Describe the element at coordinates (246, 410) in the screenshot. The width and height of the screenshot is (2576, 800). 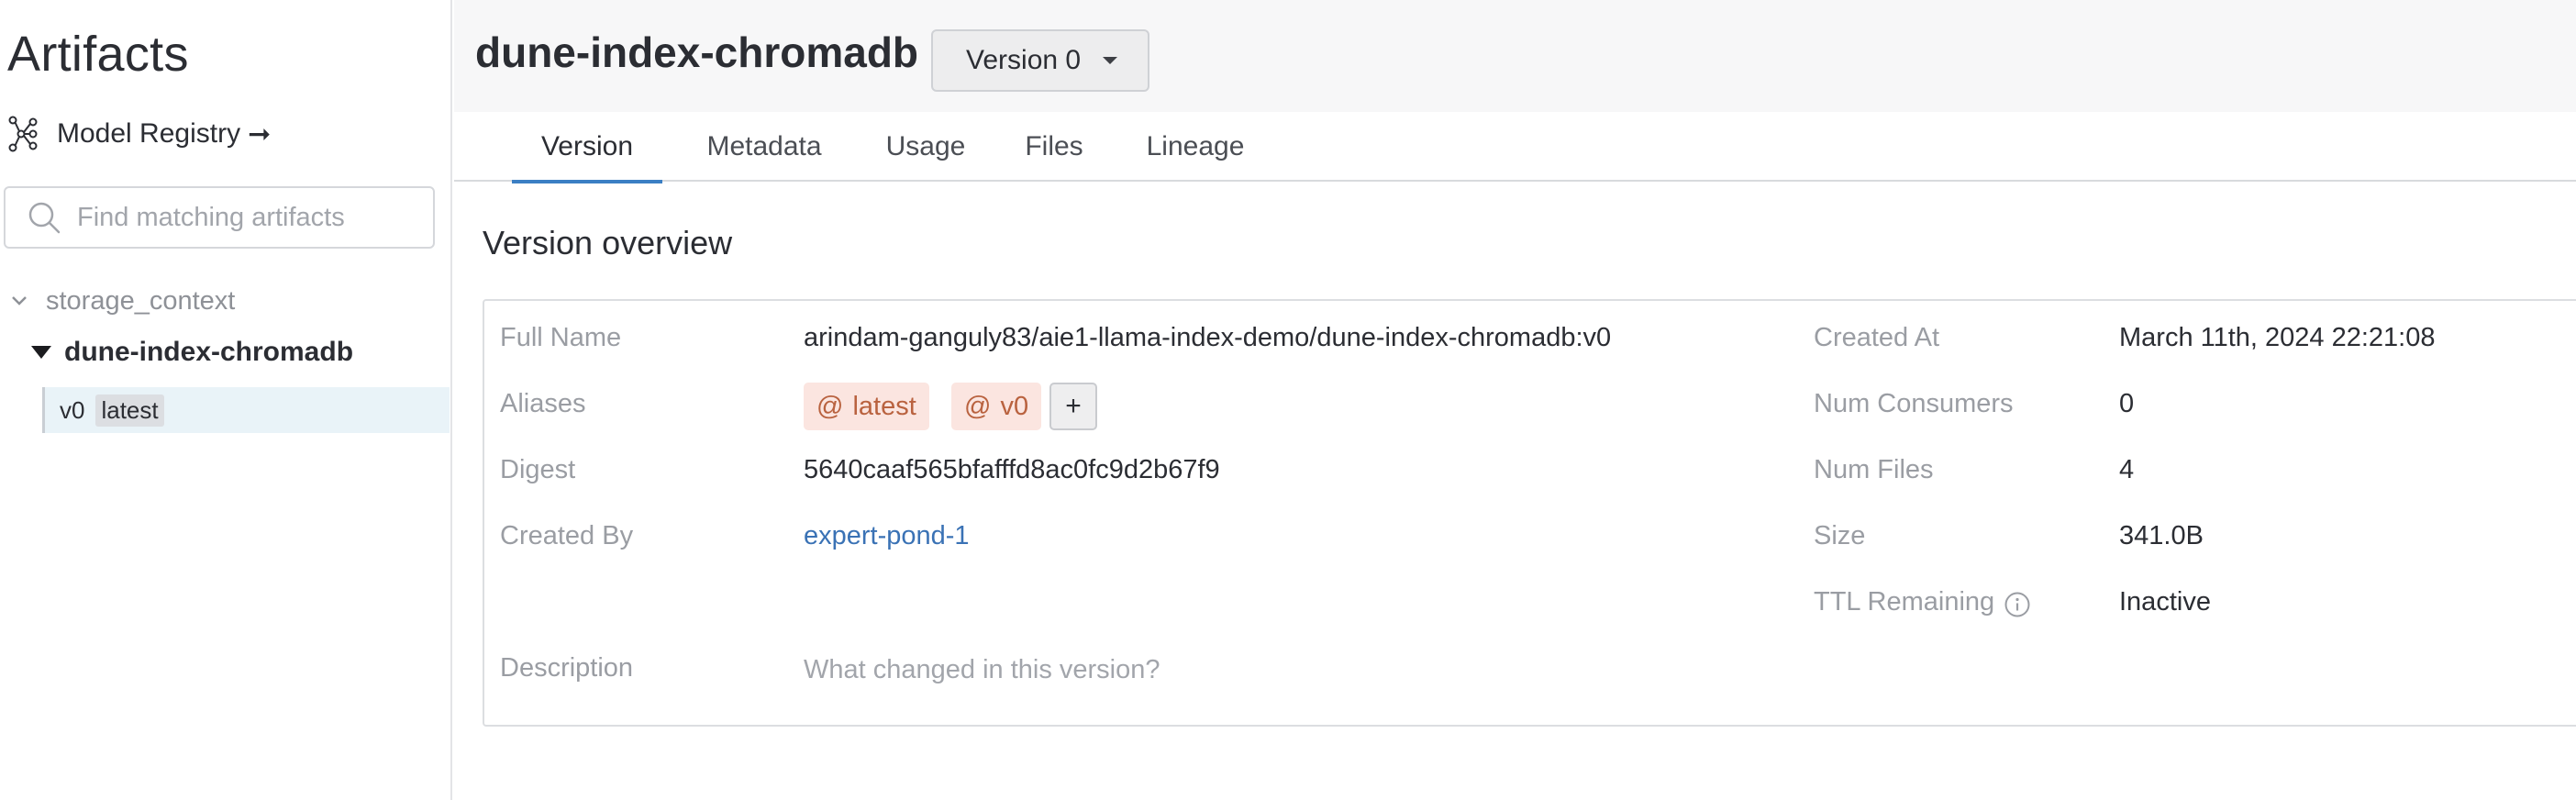
I see `tree-version-v0: v0 latest` at that location.